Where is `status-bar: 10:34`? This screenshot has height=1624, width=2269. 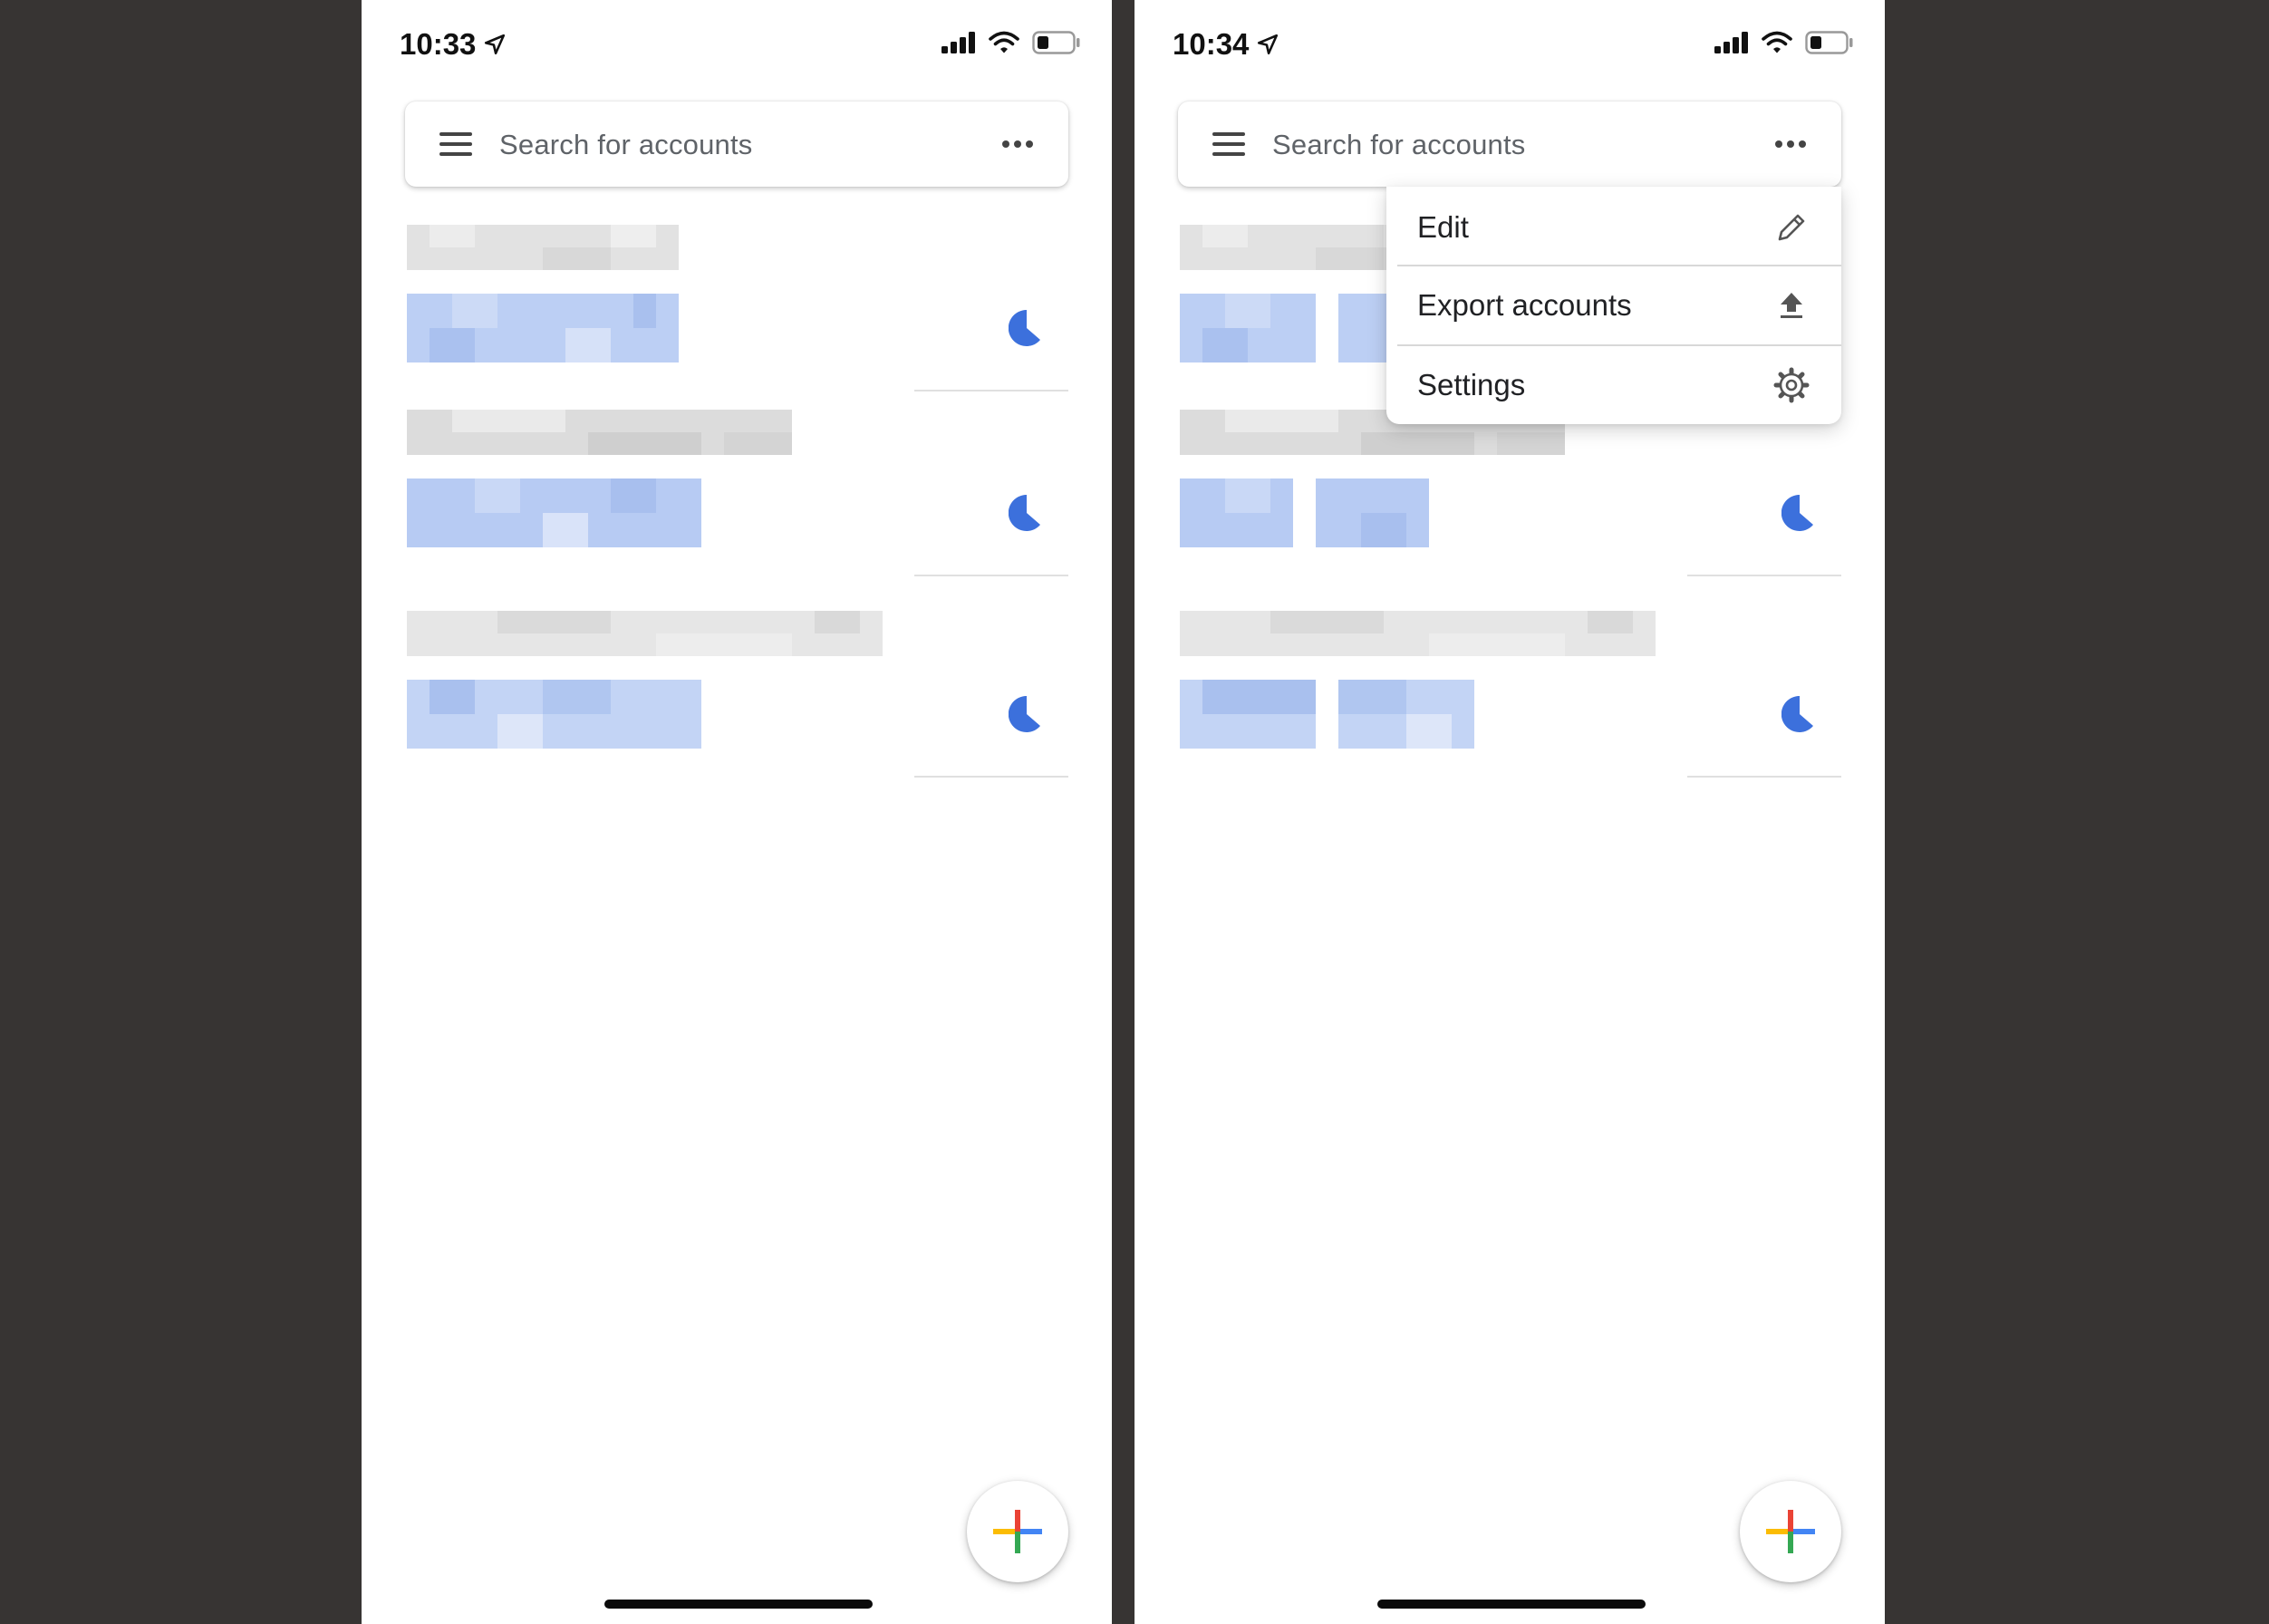
status-bar: 10:34 is located at coordinates (1510, 45).